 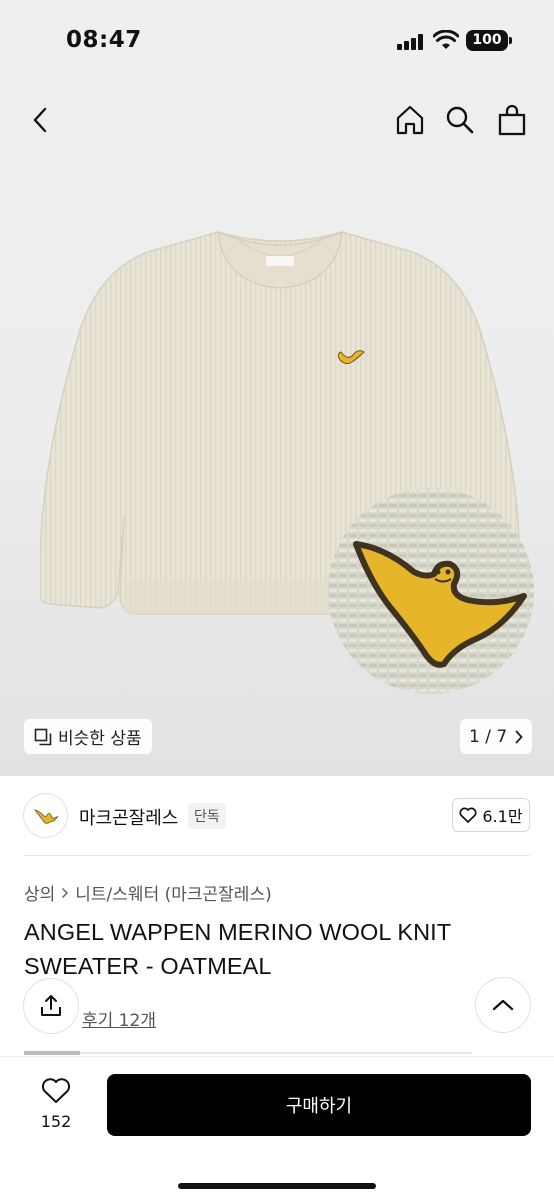 What do you see at coordinates (56, 1104) in the screenshot?
I see `wishlist-button: 152` at bounding box center [56, 1104].